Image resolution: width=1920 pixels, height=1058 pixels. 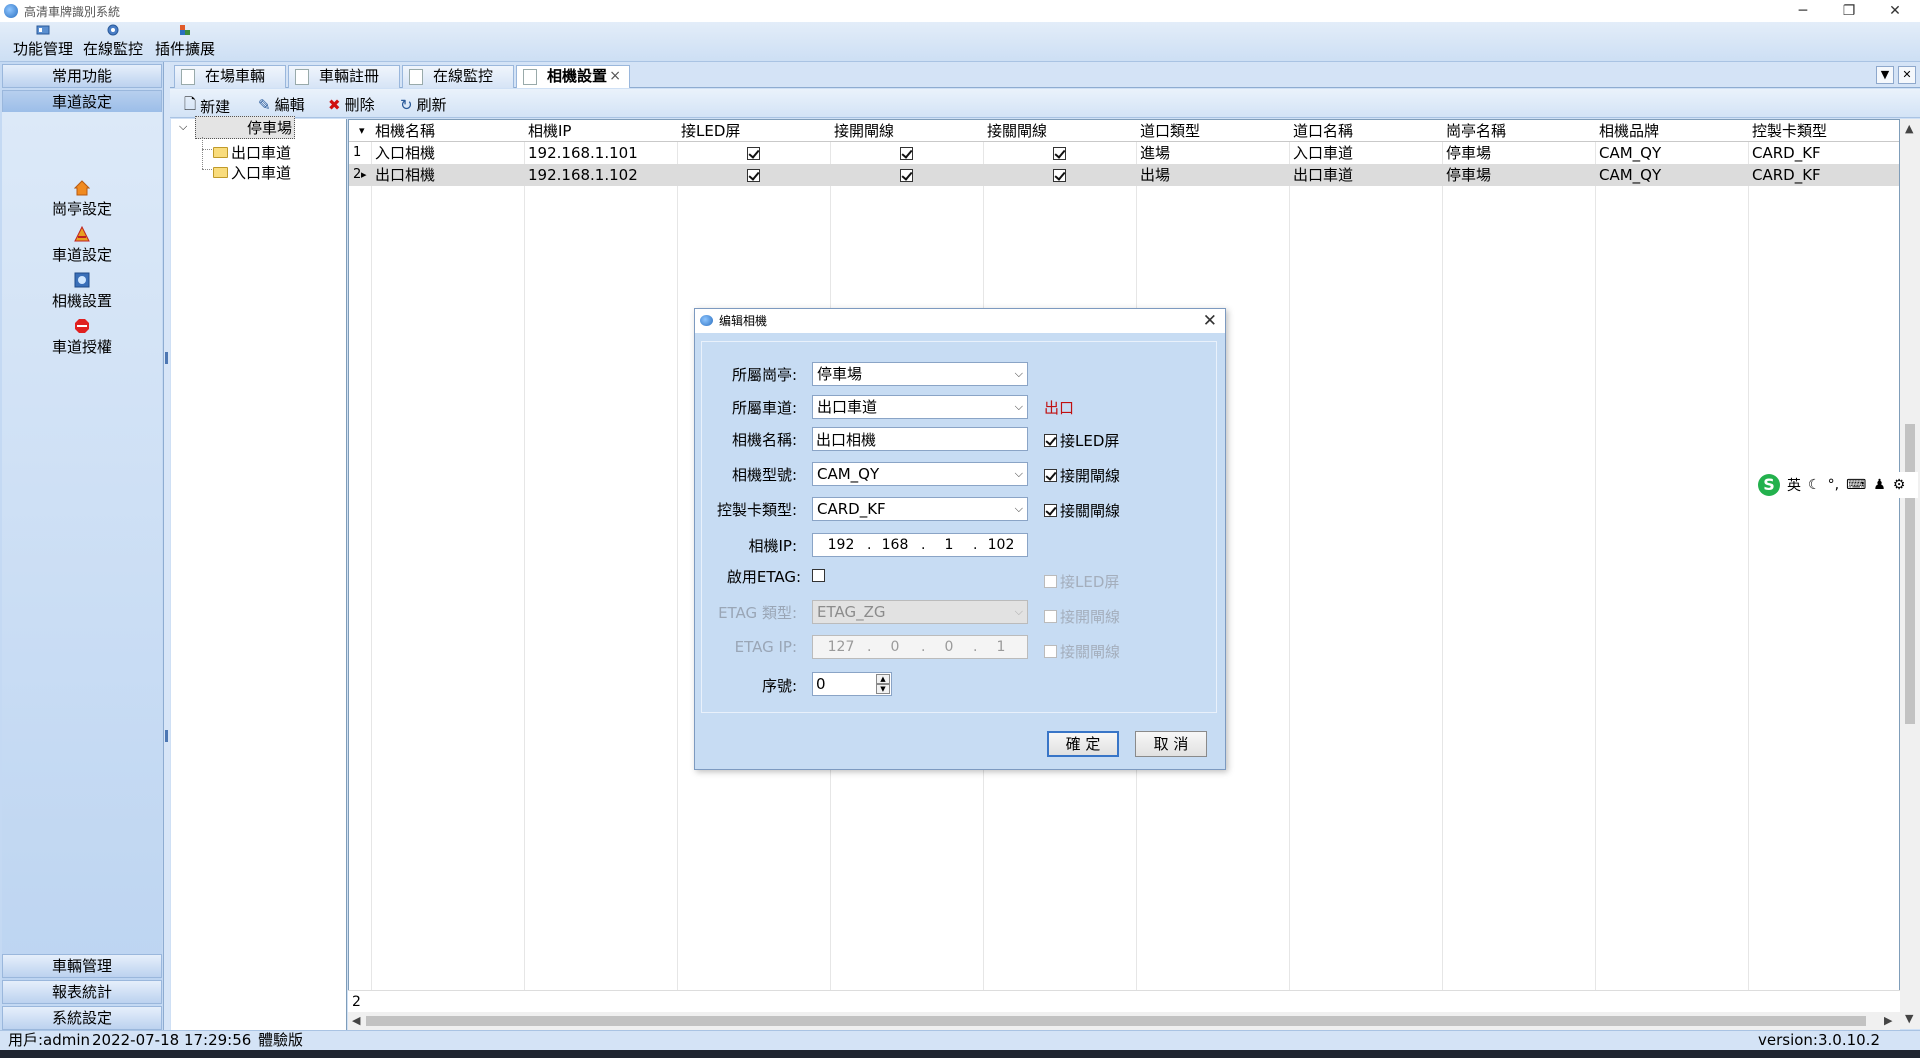 What do you see at coordinates (1518, 131) in the screenshot?
I see `col-header-booth-name: 崗亭名稱` at bounding box center [1518, 131].